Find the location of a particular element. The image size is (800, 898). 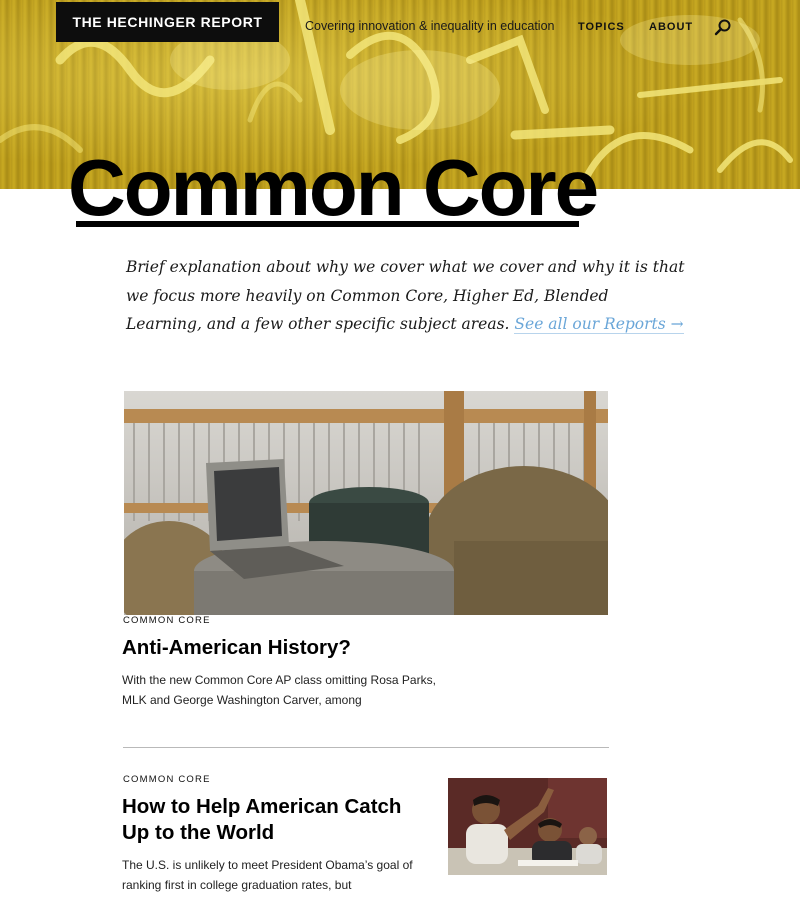

nav-about: ABOUT is located at coordinates (671, 27).